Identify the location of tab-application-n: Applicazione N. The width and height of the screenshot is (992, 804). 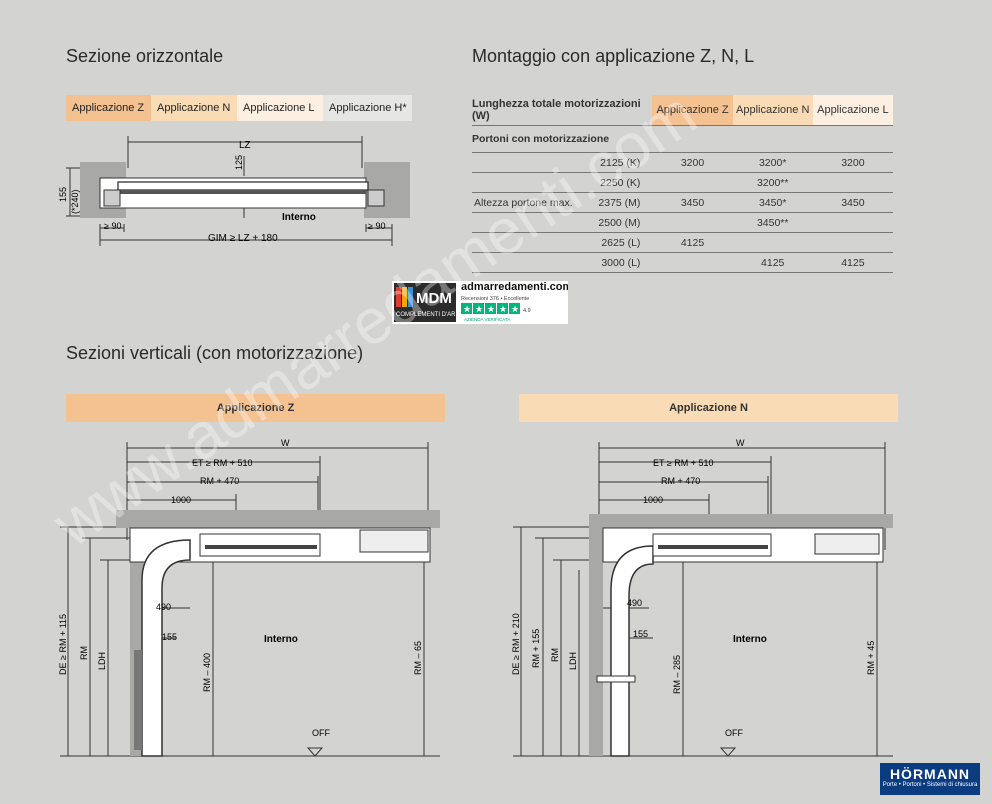
(194, 108).